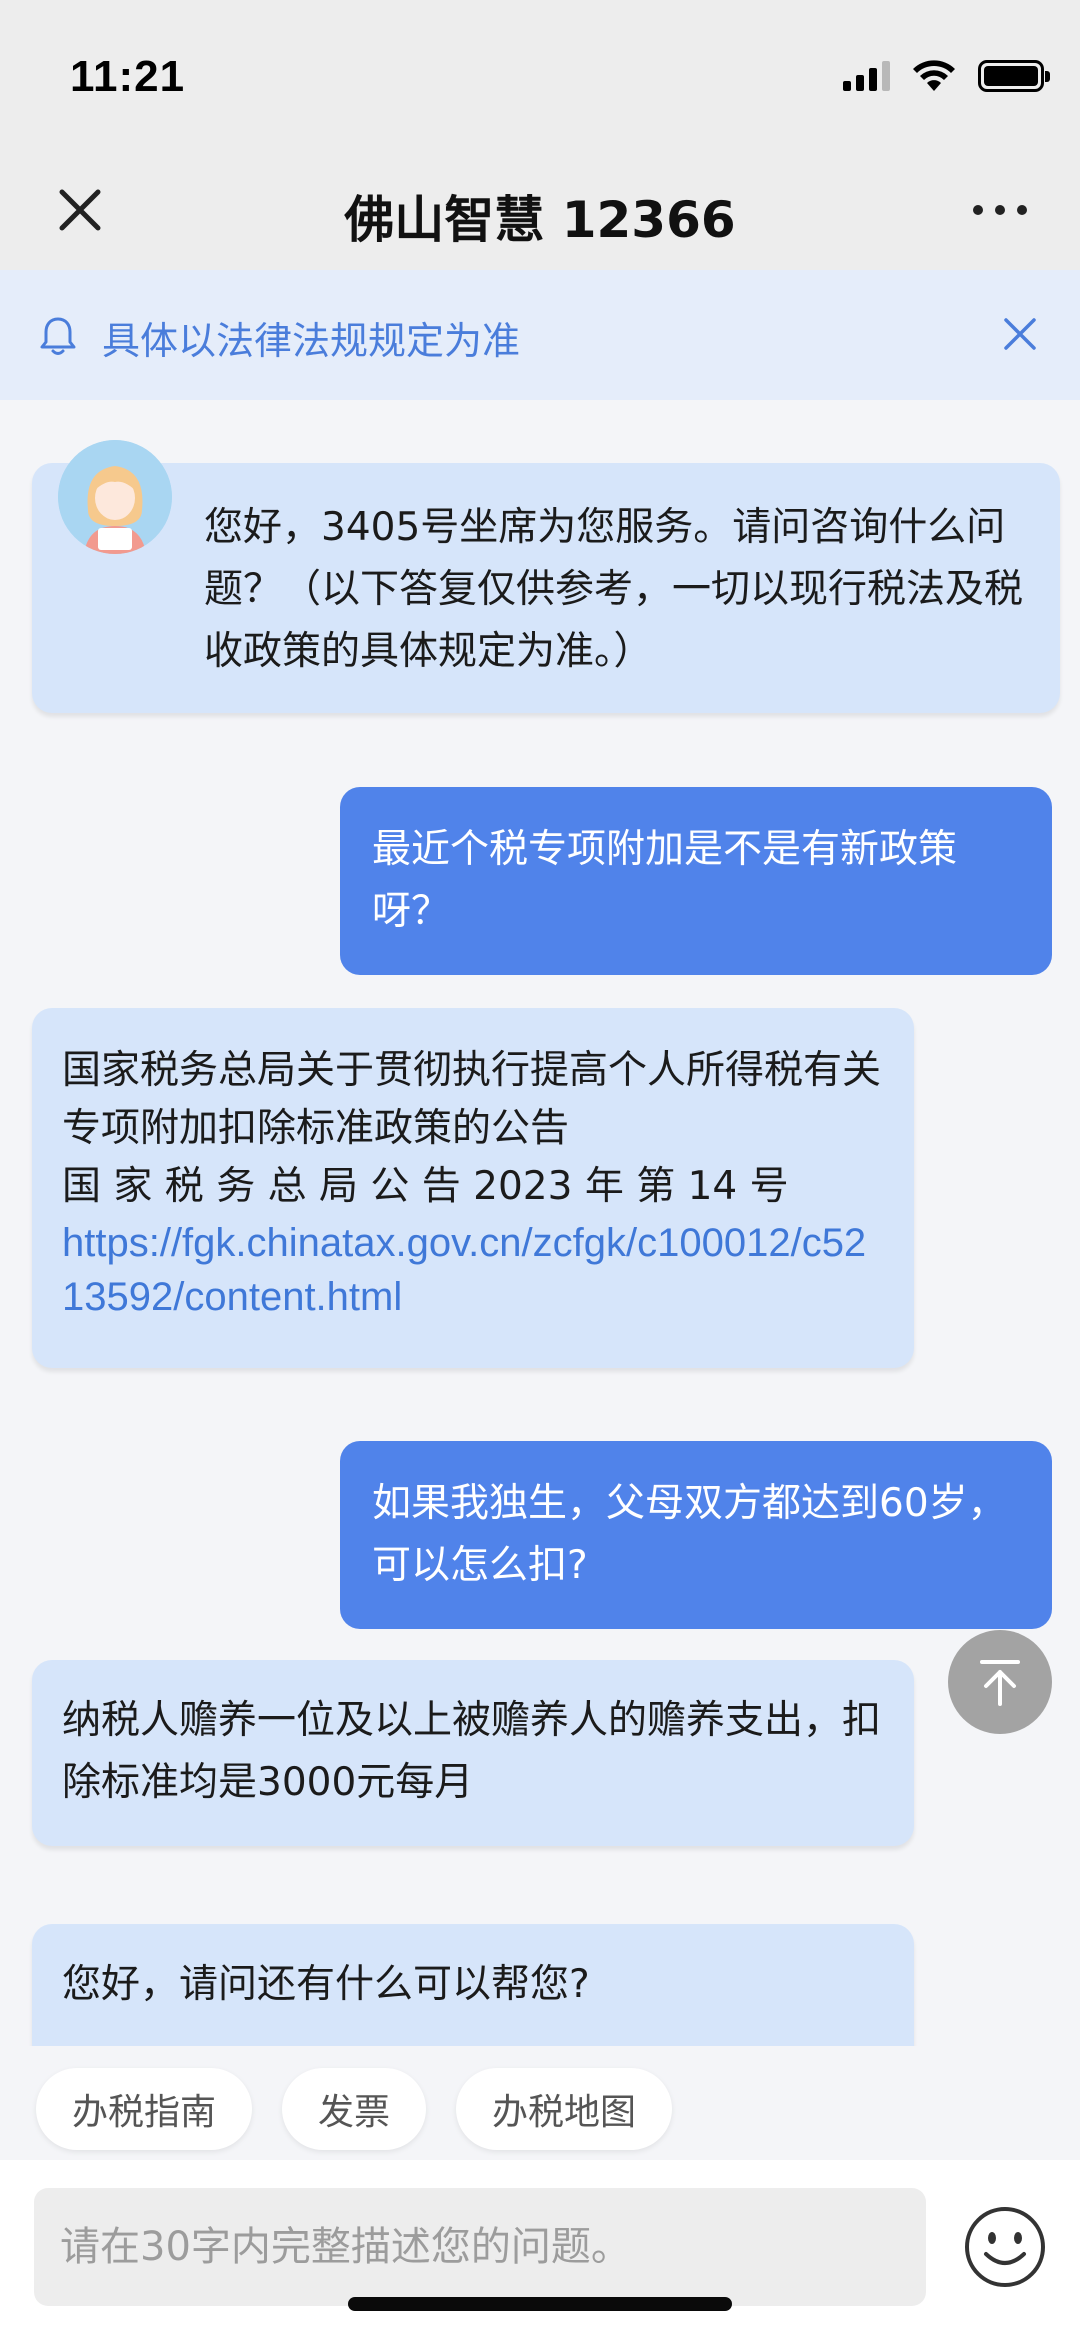 This screenshot has width=1080, height=2339. I want to click on bell-icon, so click(58, 336).